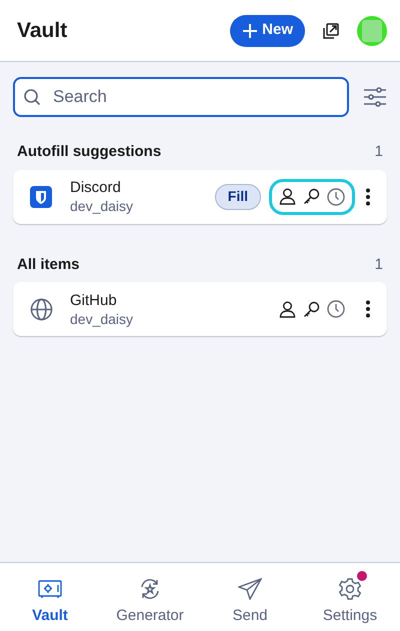 This screenshot has height=631, width=400. What do you see at coordinates (41, 197) in the screenshot?
I see `shield-logo-icon` at bounding box center [41, 197].